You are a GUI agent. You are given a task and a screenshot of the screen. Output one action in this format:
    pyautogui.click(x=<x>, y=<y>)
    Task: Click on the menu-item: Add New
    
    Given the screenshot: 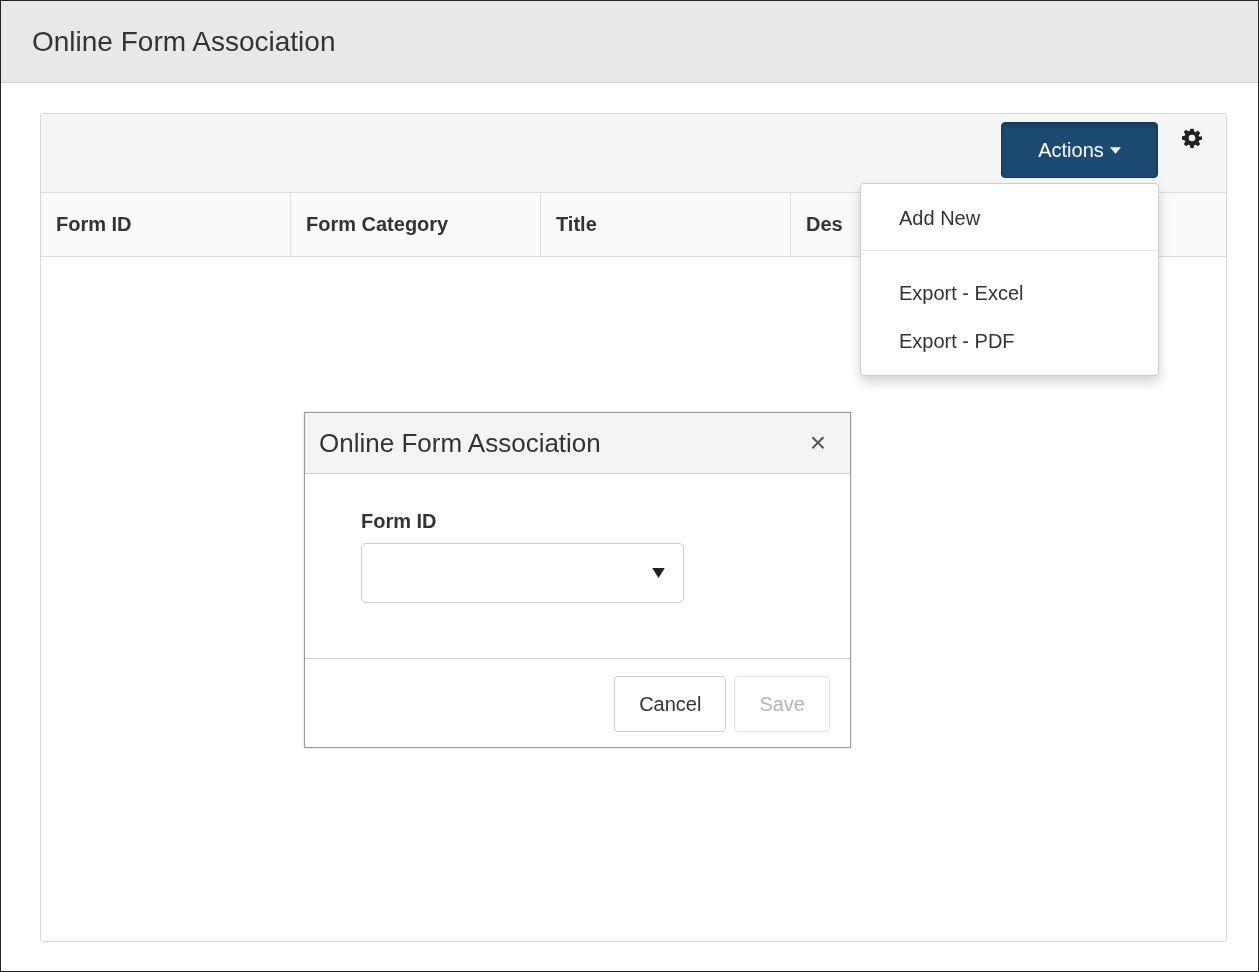 What is the action you would take?
    pyautogui.click(x=1009, y=218)
    